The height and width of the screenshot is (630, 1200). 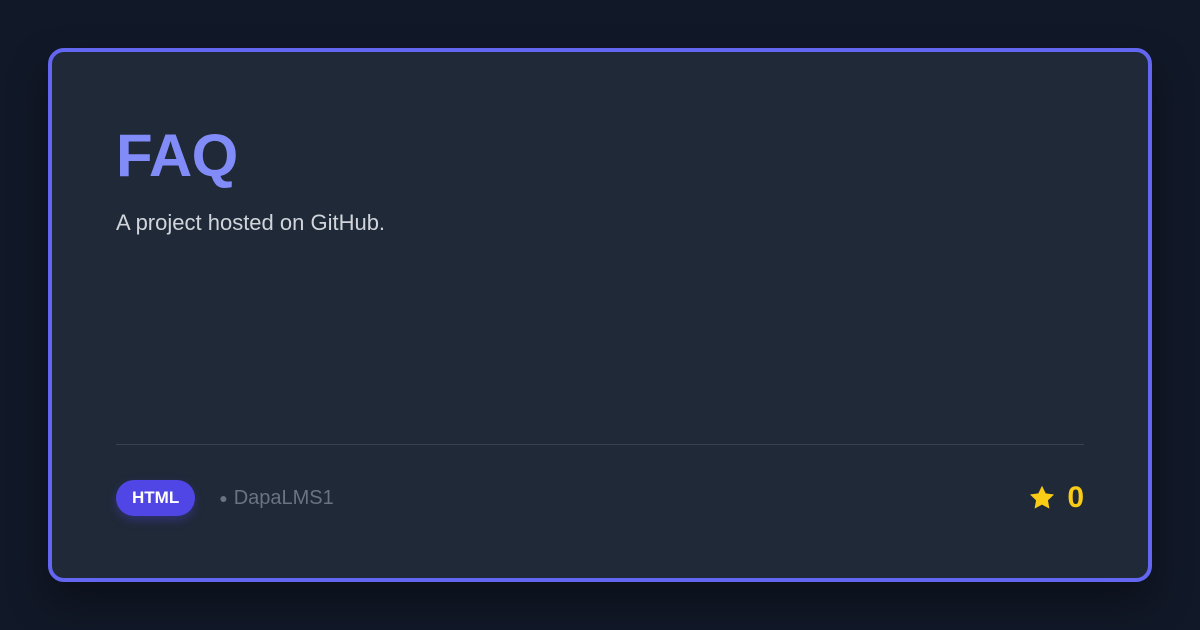 What do you see at coordinates (156, 498) in the screenshot?
I see `language-badge: HTML` at bounding box center [156, 498].